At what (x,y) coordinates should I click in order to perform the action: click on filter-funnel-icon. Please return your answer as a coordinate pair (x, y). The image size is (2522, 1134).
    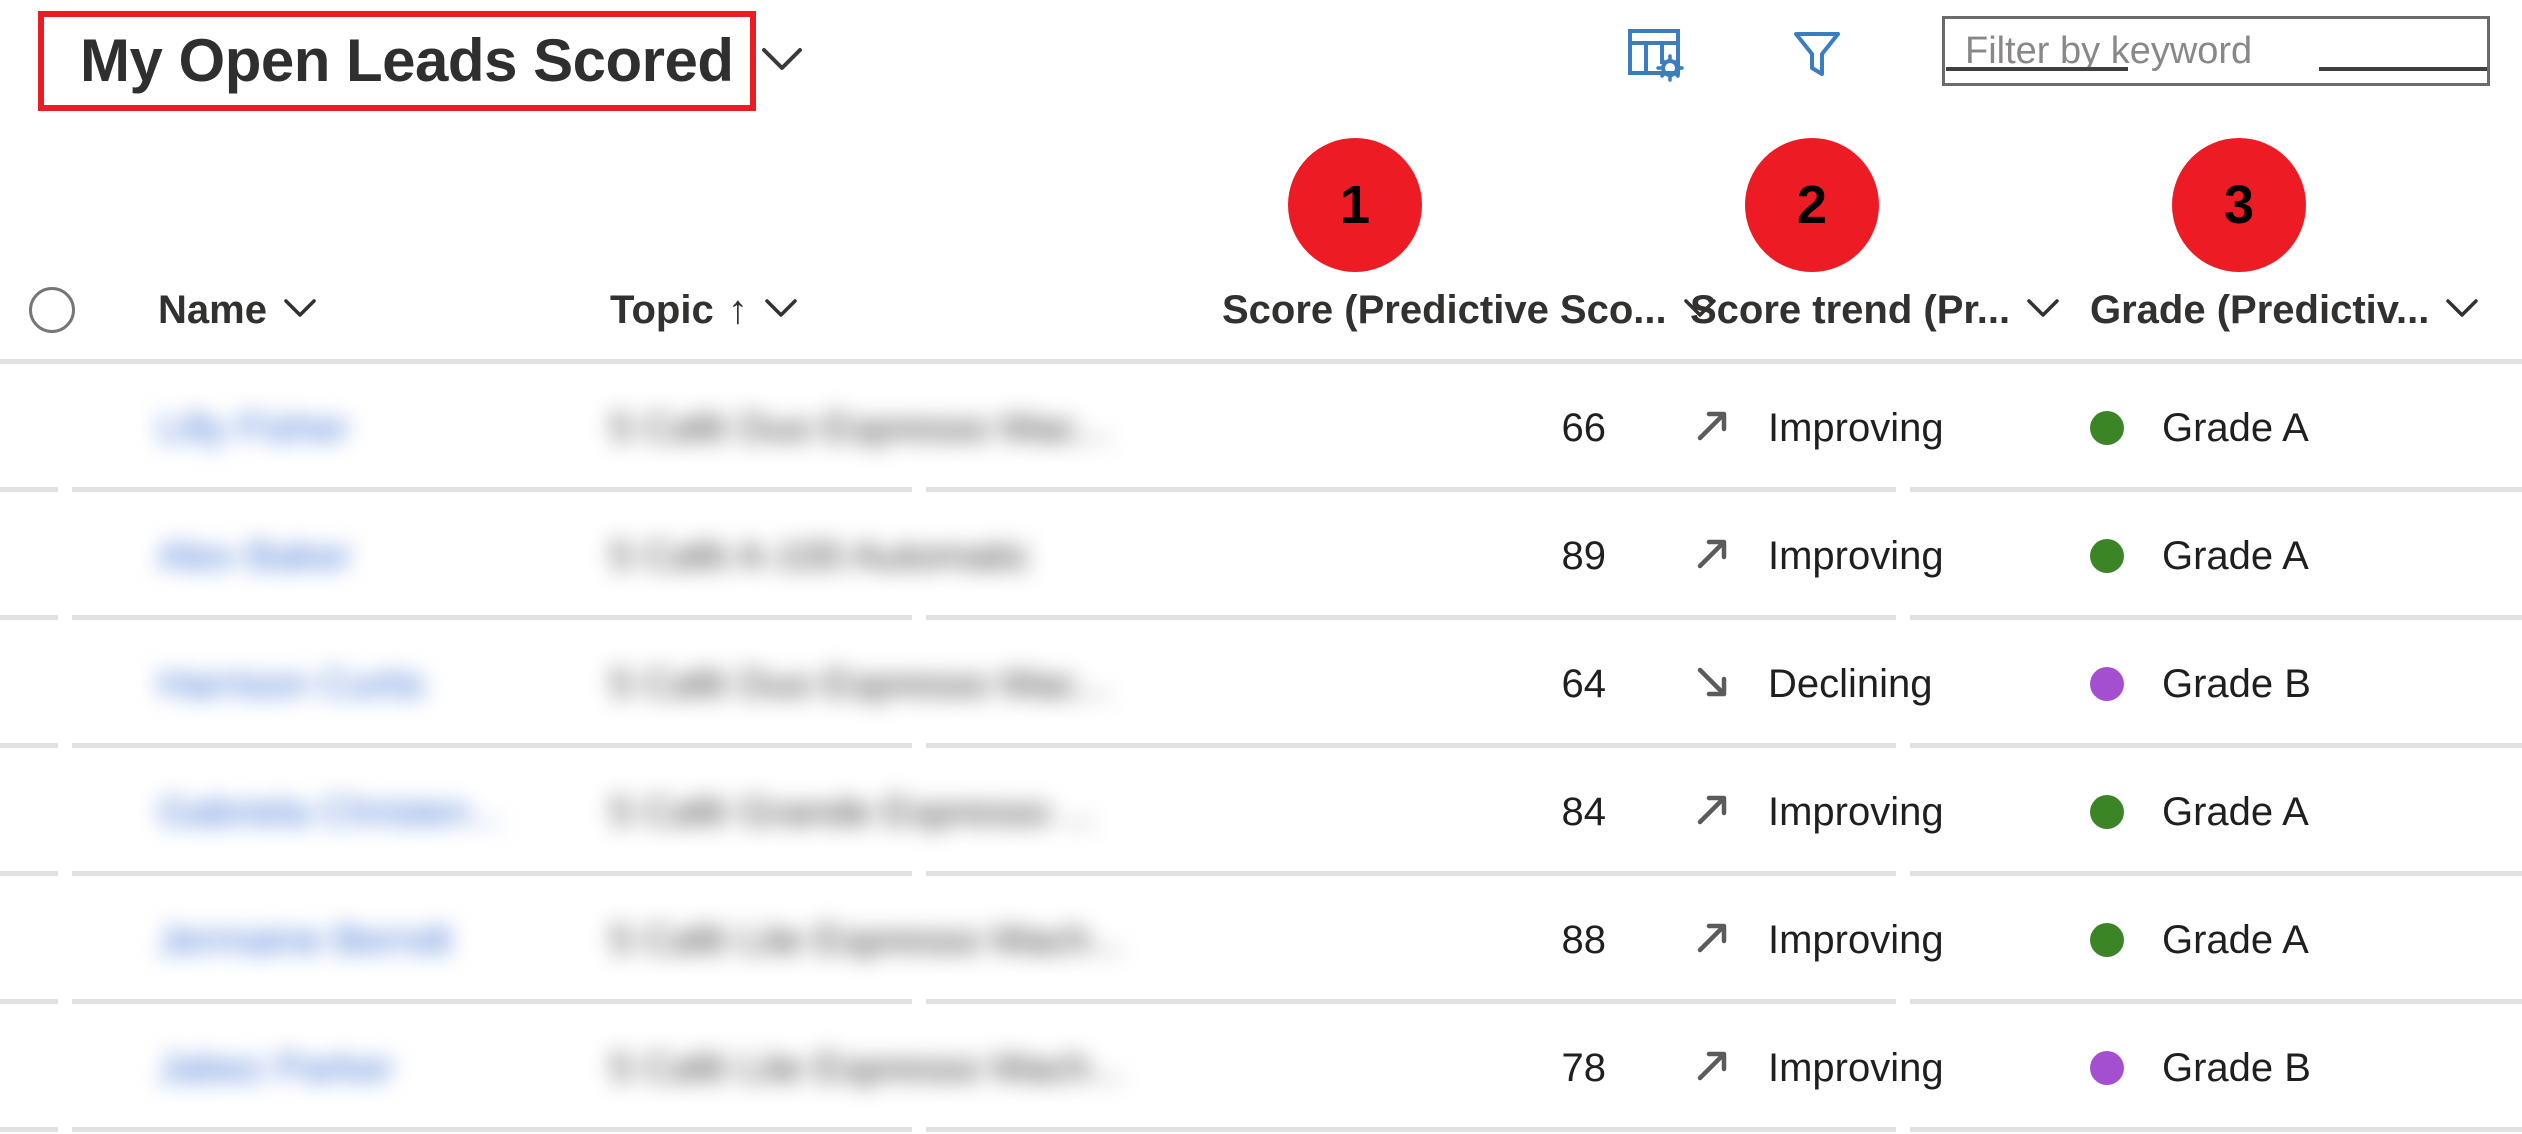
    Looking at the image, I should click on (1817, 55).